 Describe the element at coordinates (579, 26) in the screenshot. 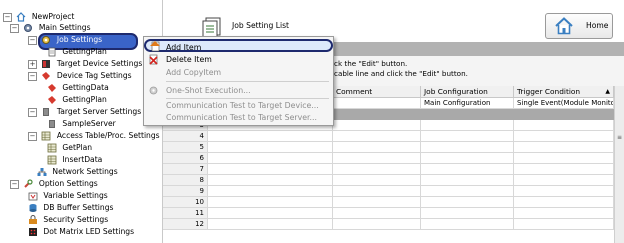

I see `home-button: Home` at that location.